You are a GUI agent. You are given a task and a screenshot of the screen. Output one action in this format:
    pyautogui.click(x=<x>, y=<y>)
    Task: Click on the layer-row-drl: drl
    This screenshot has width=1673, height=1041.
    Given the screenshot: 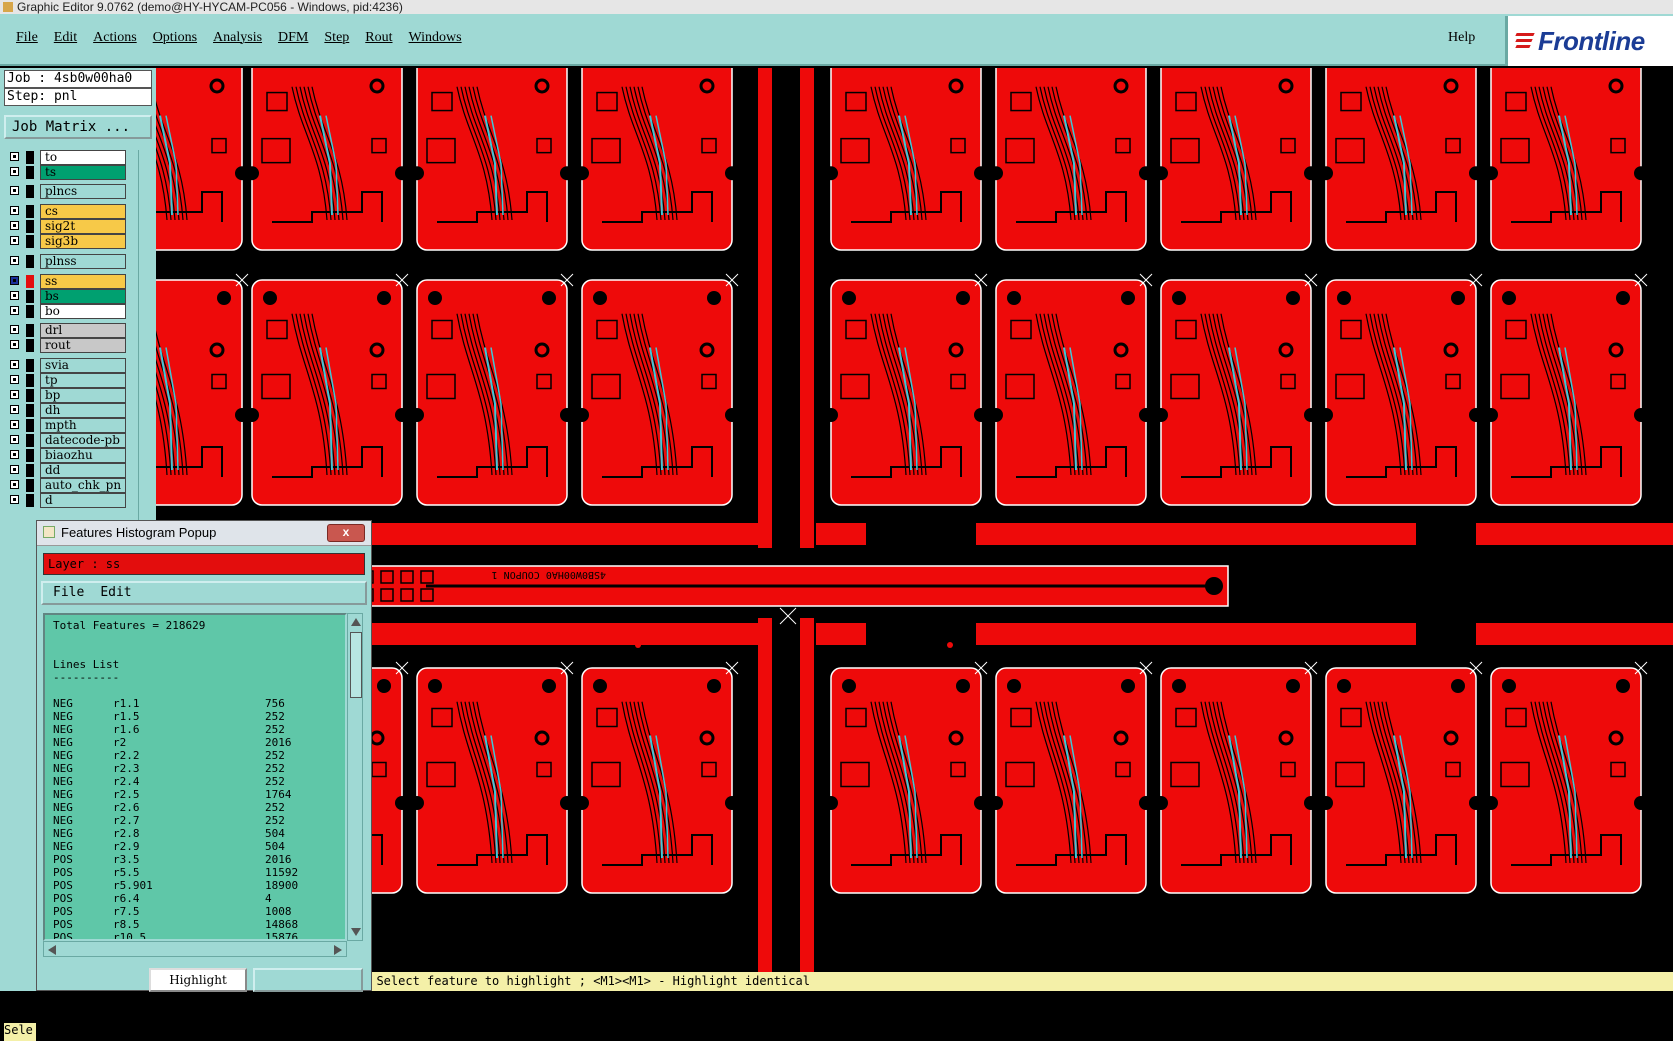 What is the action you would take?
    pyautogui.click(x=65, y=330)
    